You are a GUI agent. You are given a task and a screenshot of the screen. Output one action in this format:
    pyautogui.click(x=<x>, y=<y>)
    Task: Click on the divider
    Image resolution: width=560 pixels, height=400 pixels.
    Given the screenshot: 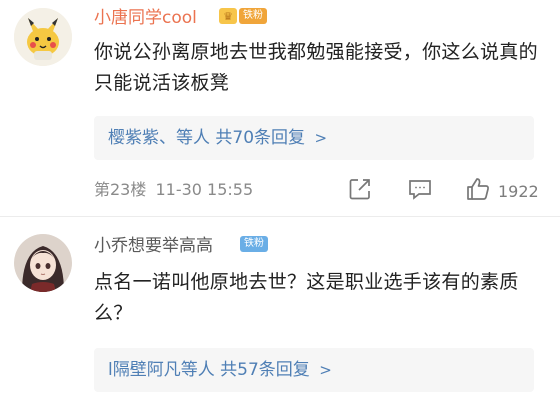 What is the action you would take?
    pyautogui.click(x=280, y=216)
    